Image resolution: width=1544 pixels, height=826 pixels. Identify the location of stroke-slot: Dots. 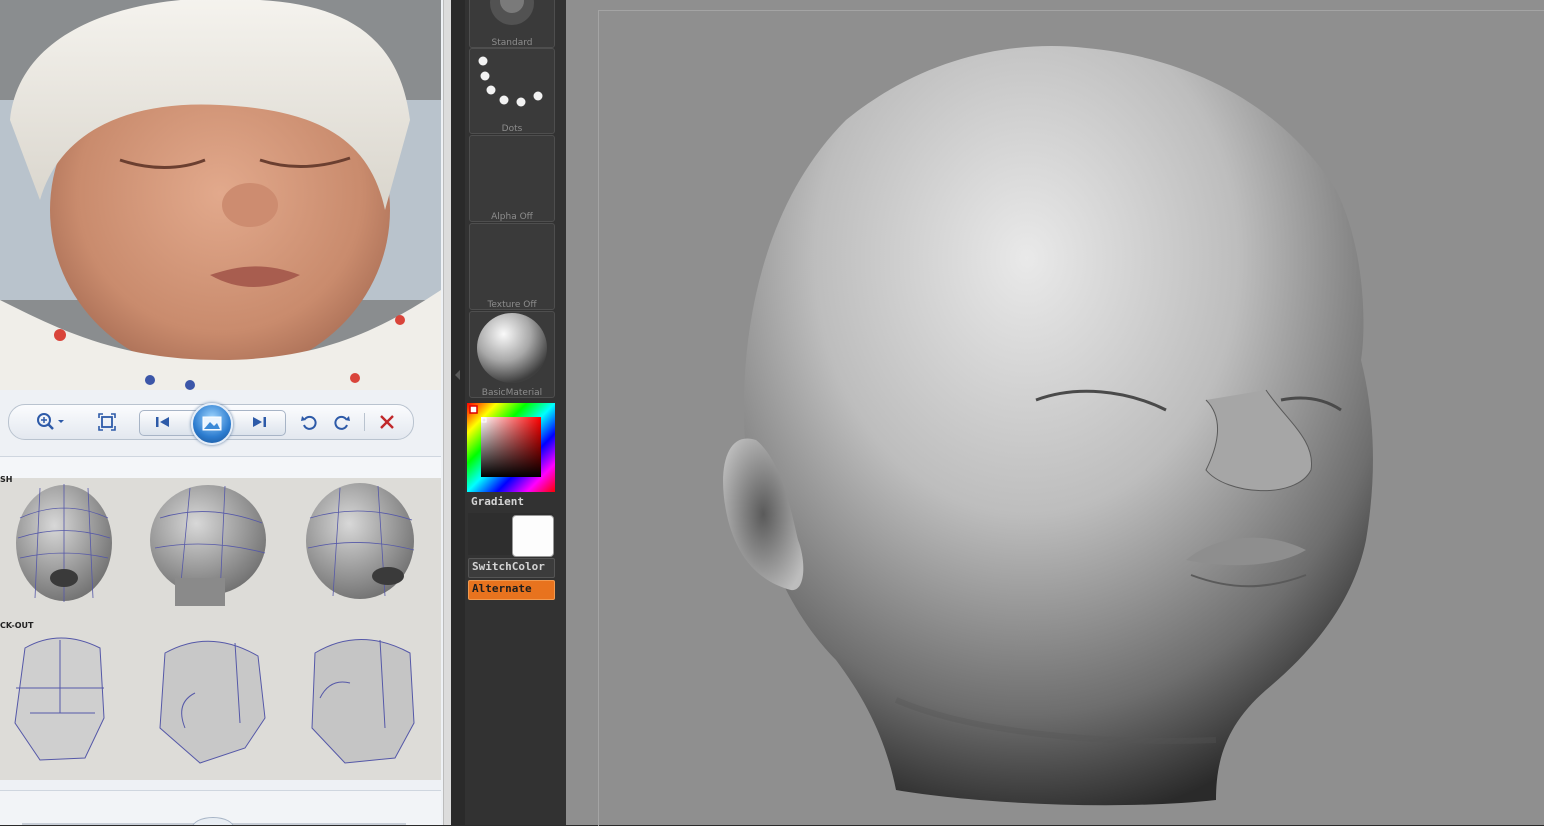
(512, 91).